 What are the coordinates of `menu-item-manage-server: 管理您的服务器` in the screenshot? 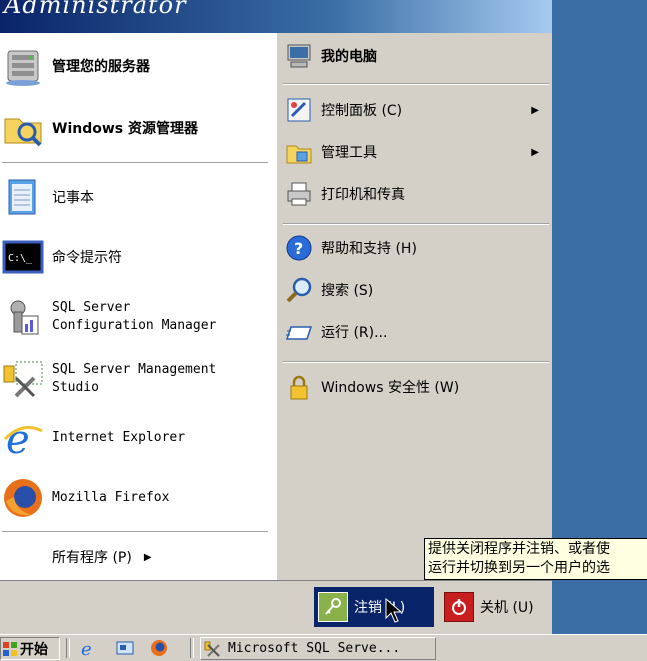 It's located at (76, 66).